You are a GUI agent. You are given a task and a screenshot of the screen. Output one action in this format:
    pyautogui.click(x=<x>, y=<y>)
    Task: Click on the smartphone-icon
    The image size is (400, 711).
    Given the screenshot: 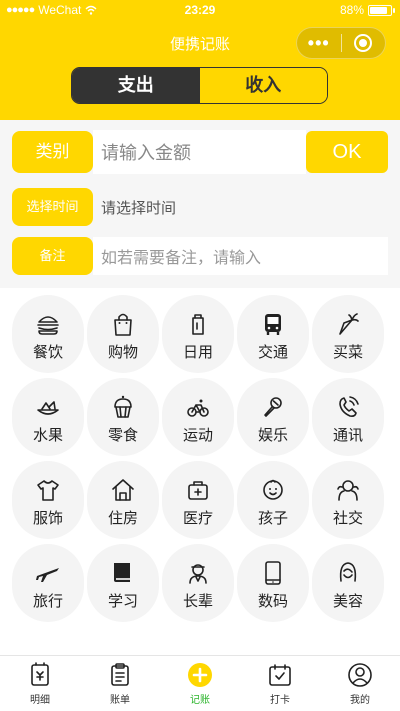 What is the action you would take?
    pyautogui.click(x=273, y=572)
    